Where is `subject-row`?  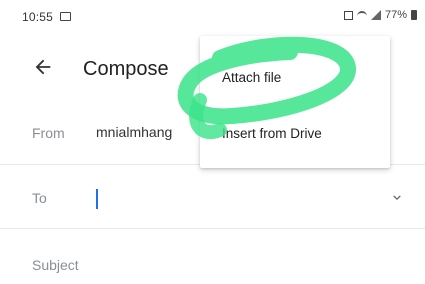 subject-row is located at coordinates (212, 265).